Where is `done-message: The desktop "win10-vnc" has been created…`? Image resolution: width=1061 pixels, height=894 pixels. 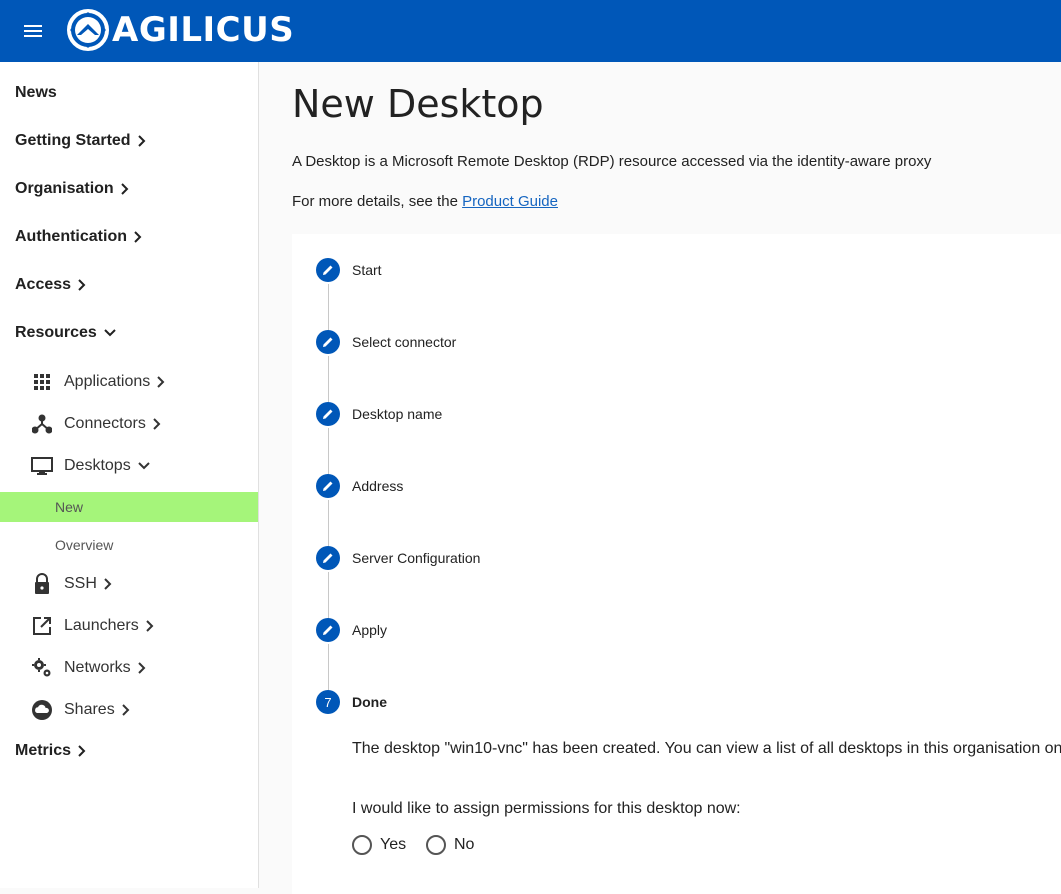 done-message: The desktop "win10-vnc" has been created… is located at coordinates (706, 748).